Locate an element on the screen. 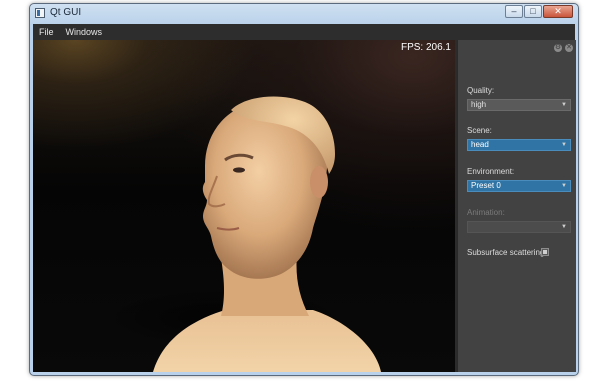  scene-label: Scene: is located at coordinates (479, 130).